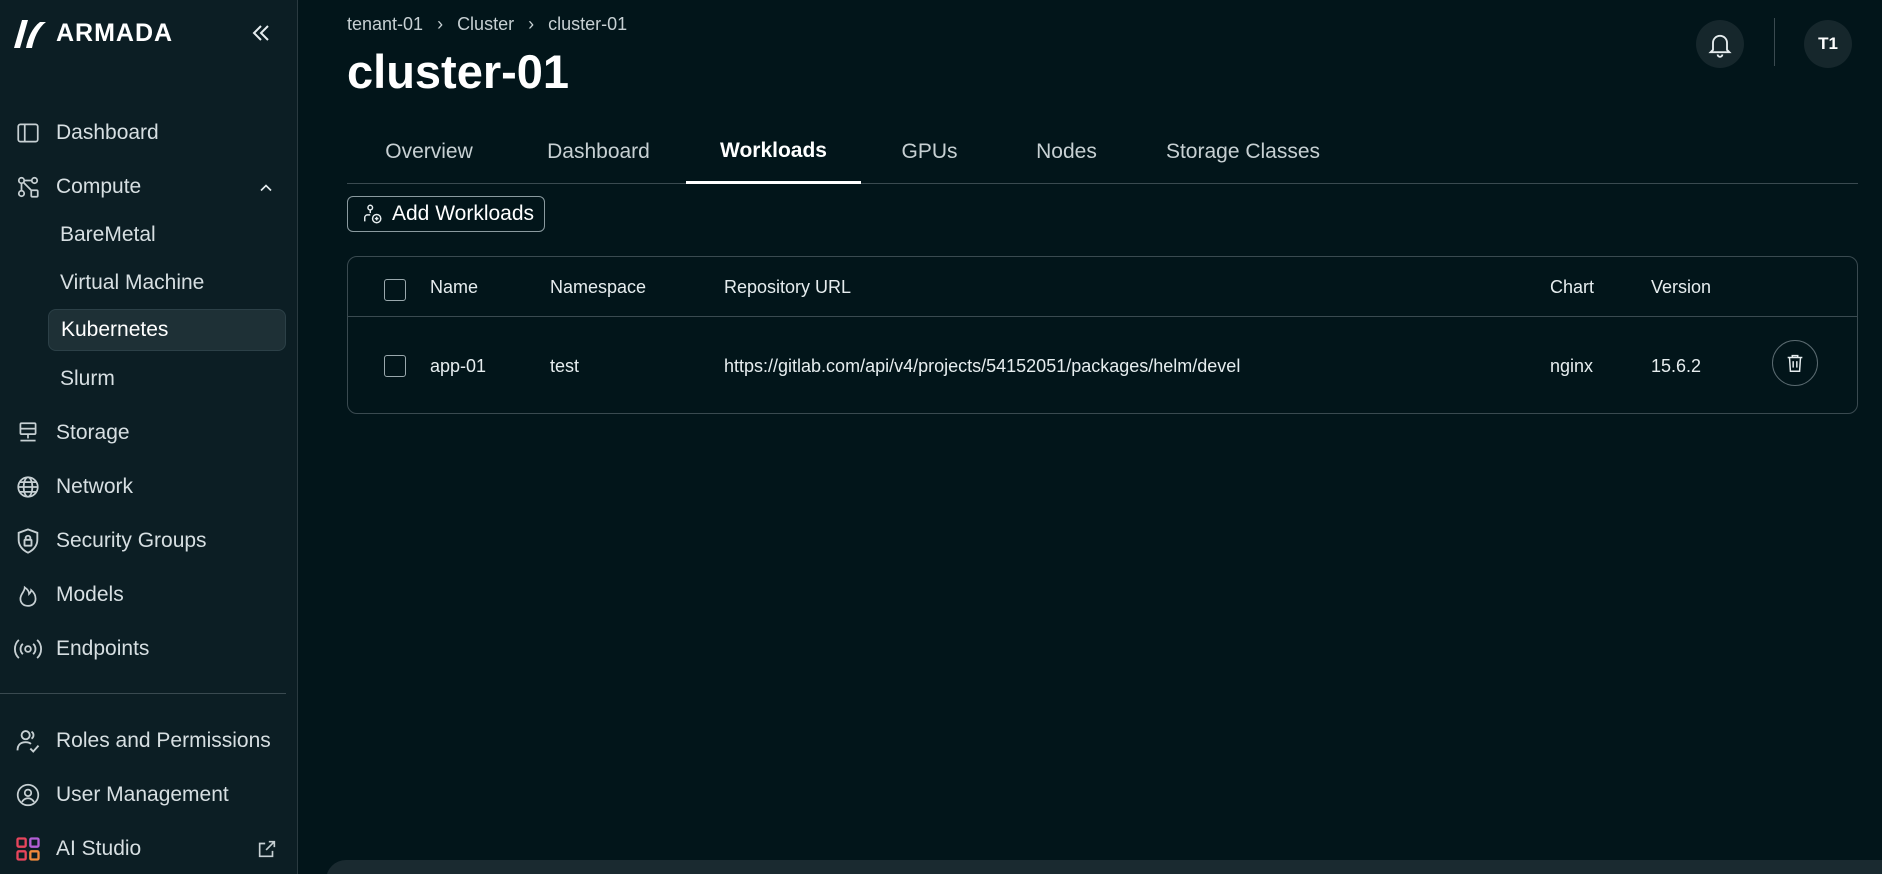 Image resolution: width=1882 pixels, height=874 pixels. I want to click on sidebar-item-label: Compute, so click(99, 186).